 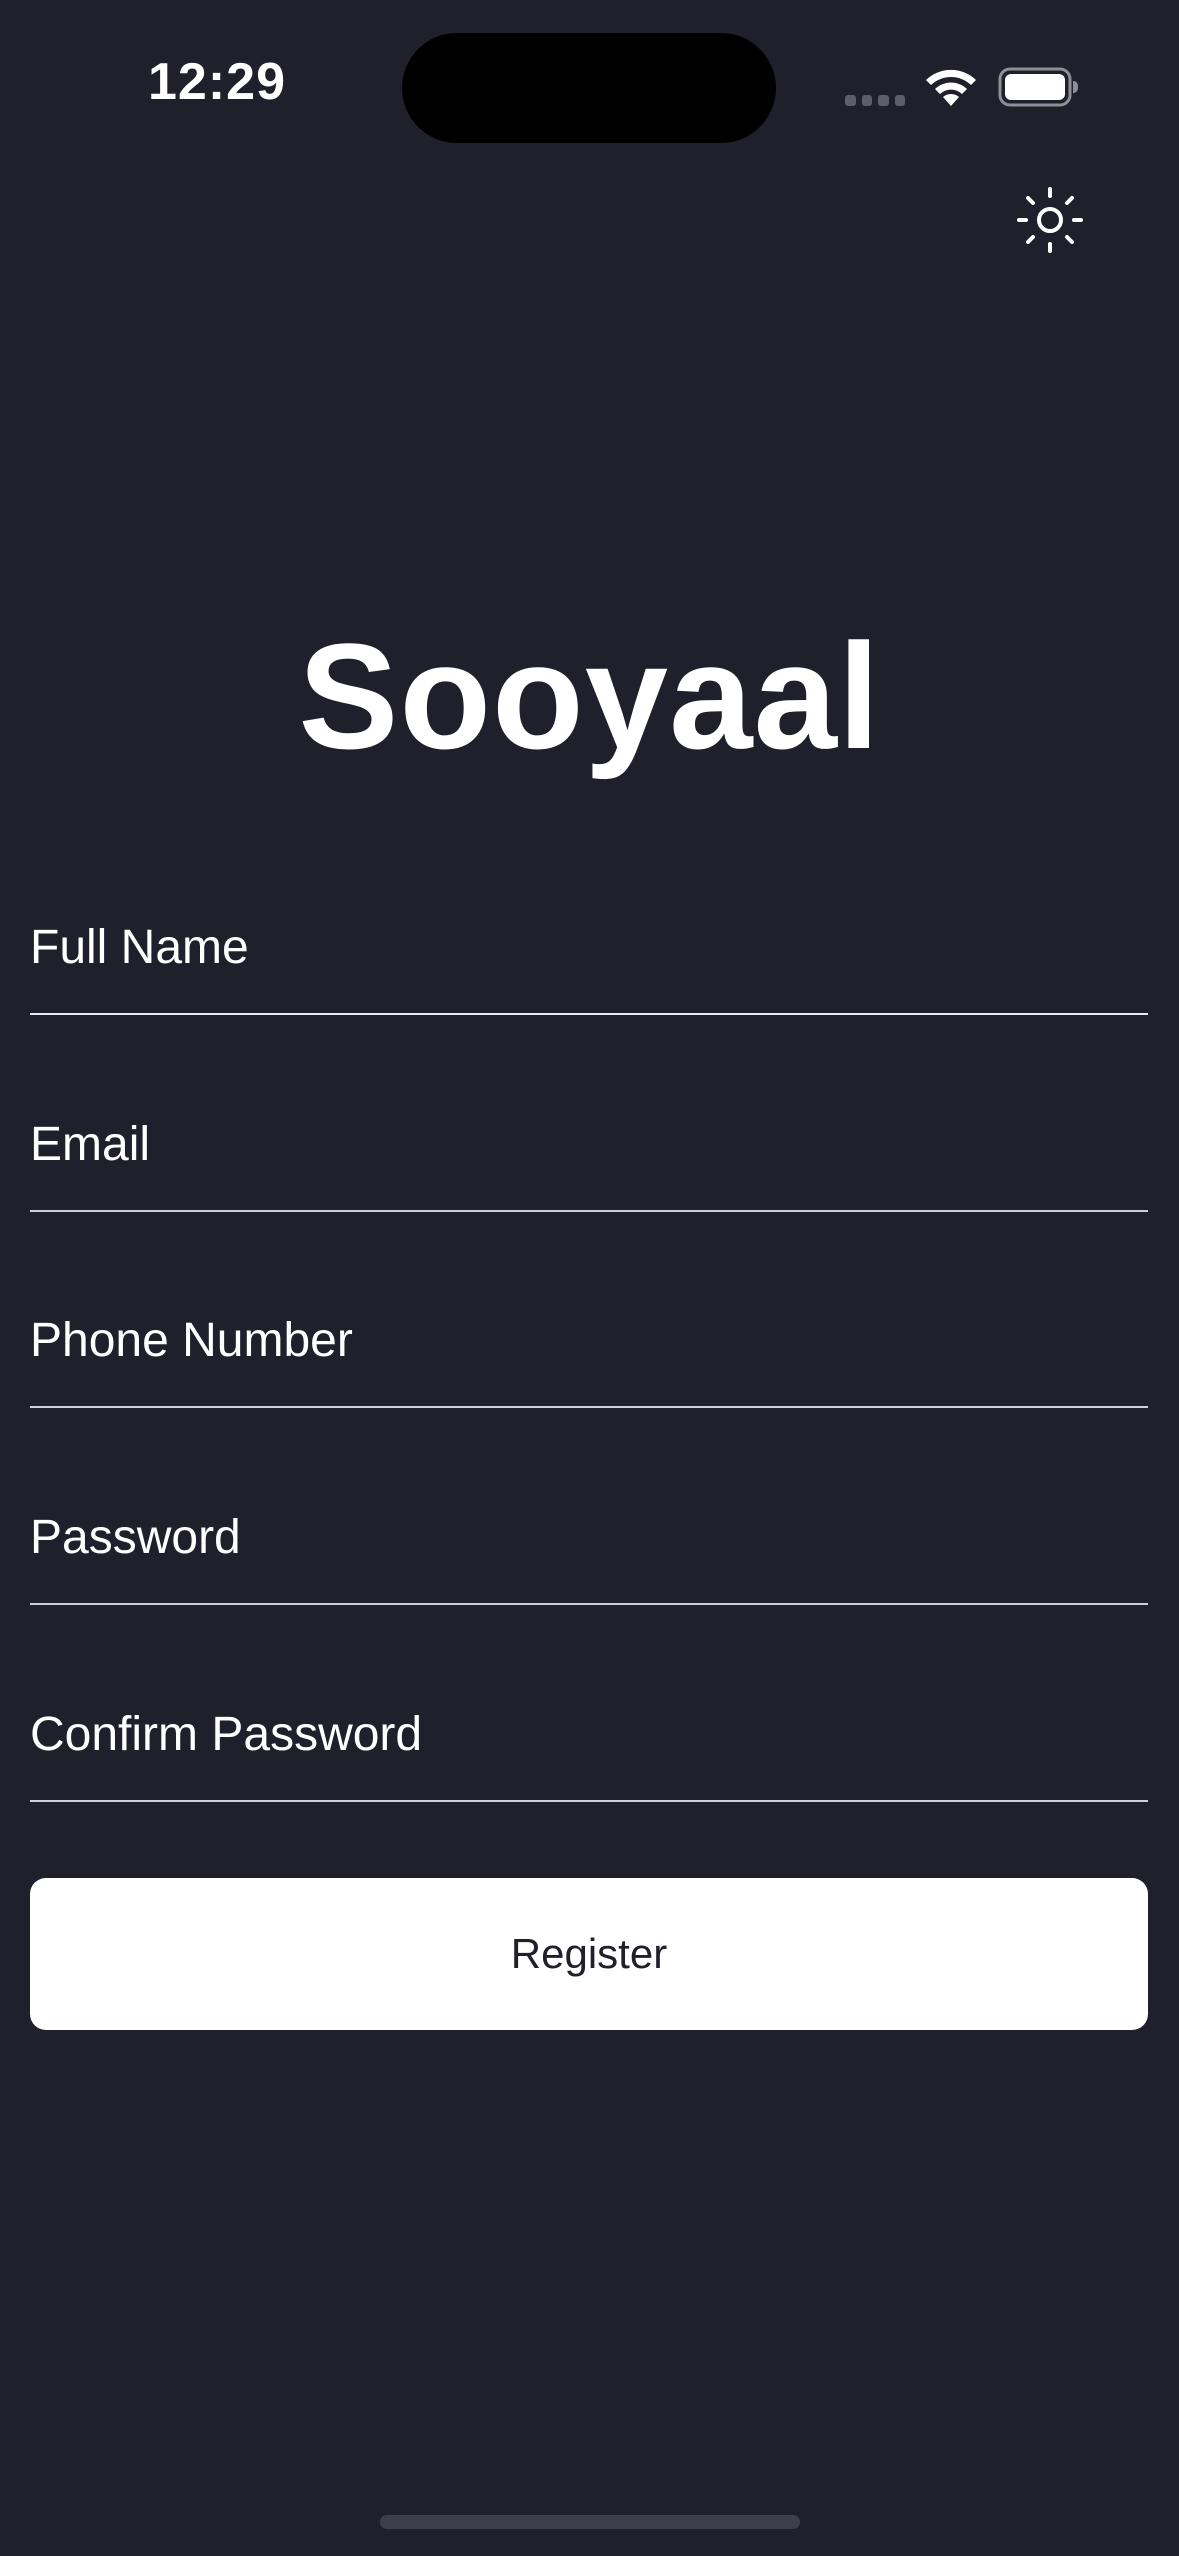 I want to click on confirm-password-field-container, so click(x=589, y=1742).